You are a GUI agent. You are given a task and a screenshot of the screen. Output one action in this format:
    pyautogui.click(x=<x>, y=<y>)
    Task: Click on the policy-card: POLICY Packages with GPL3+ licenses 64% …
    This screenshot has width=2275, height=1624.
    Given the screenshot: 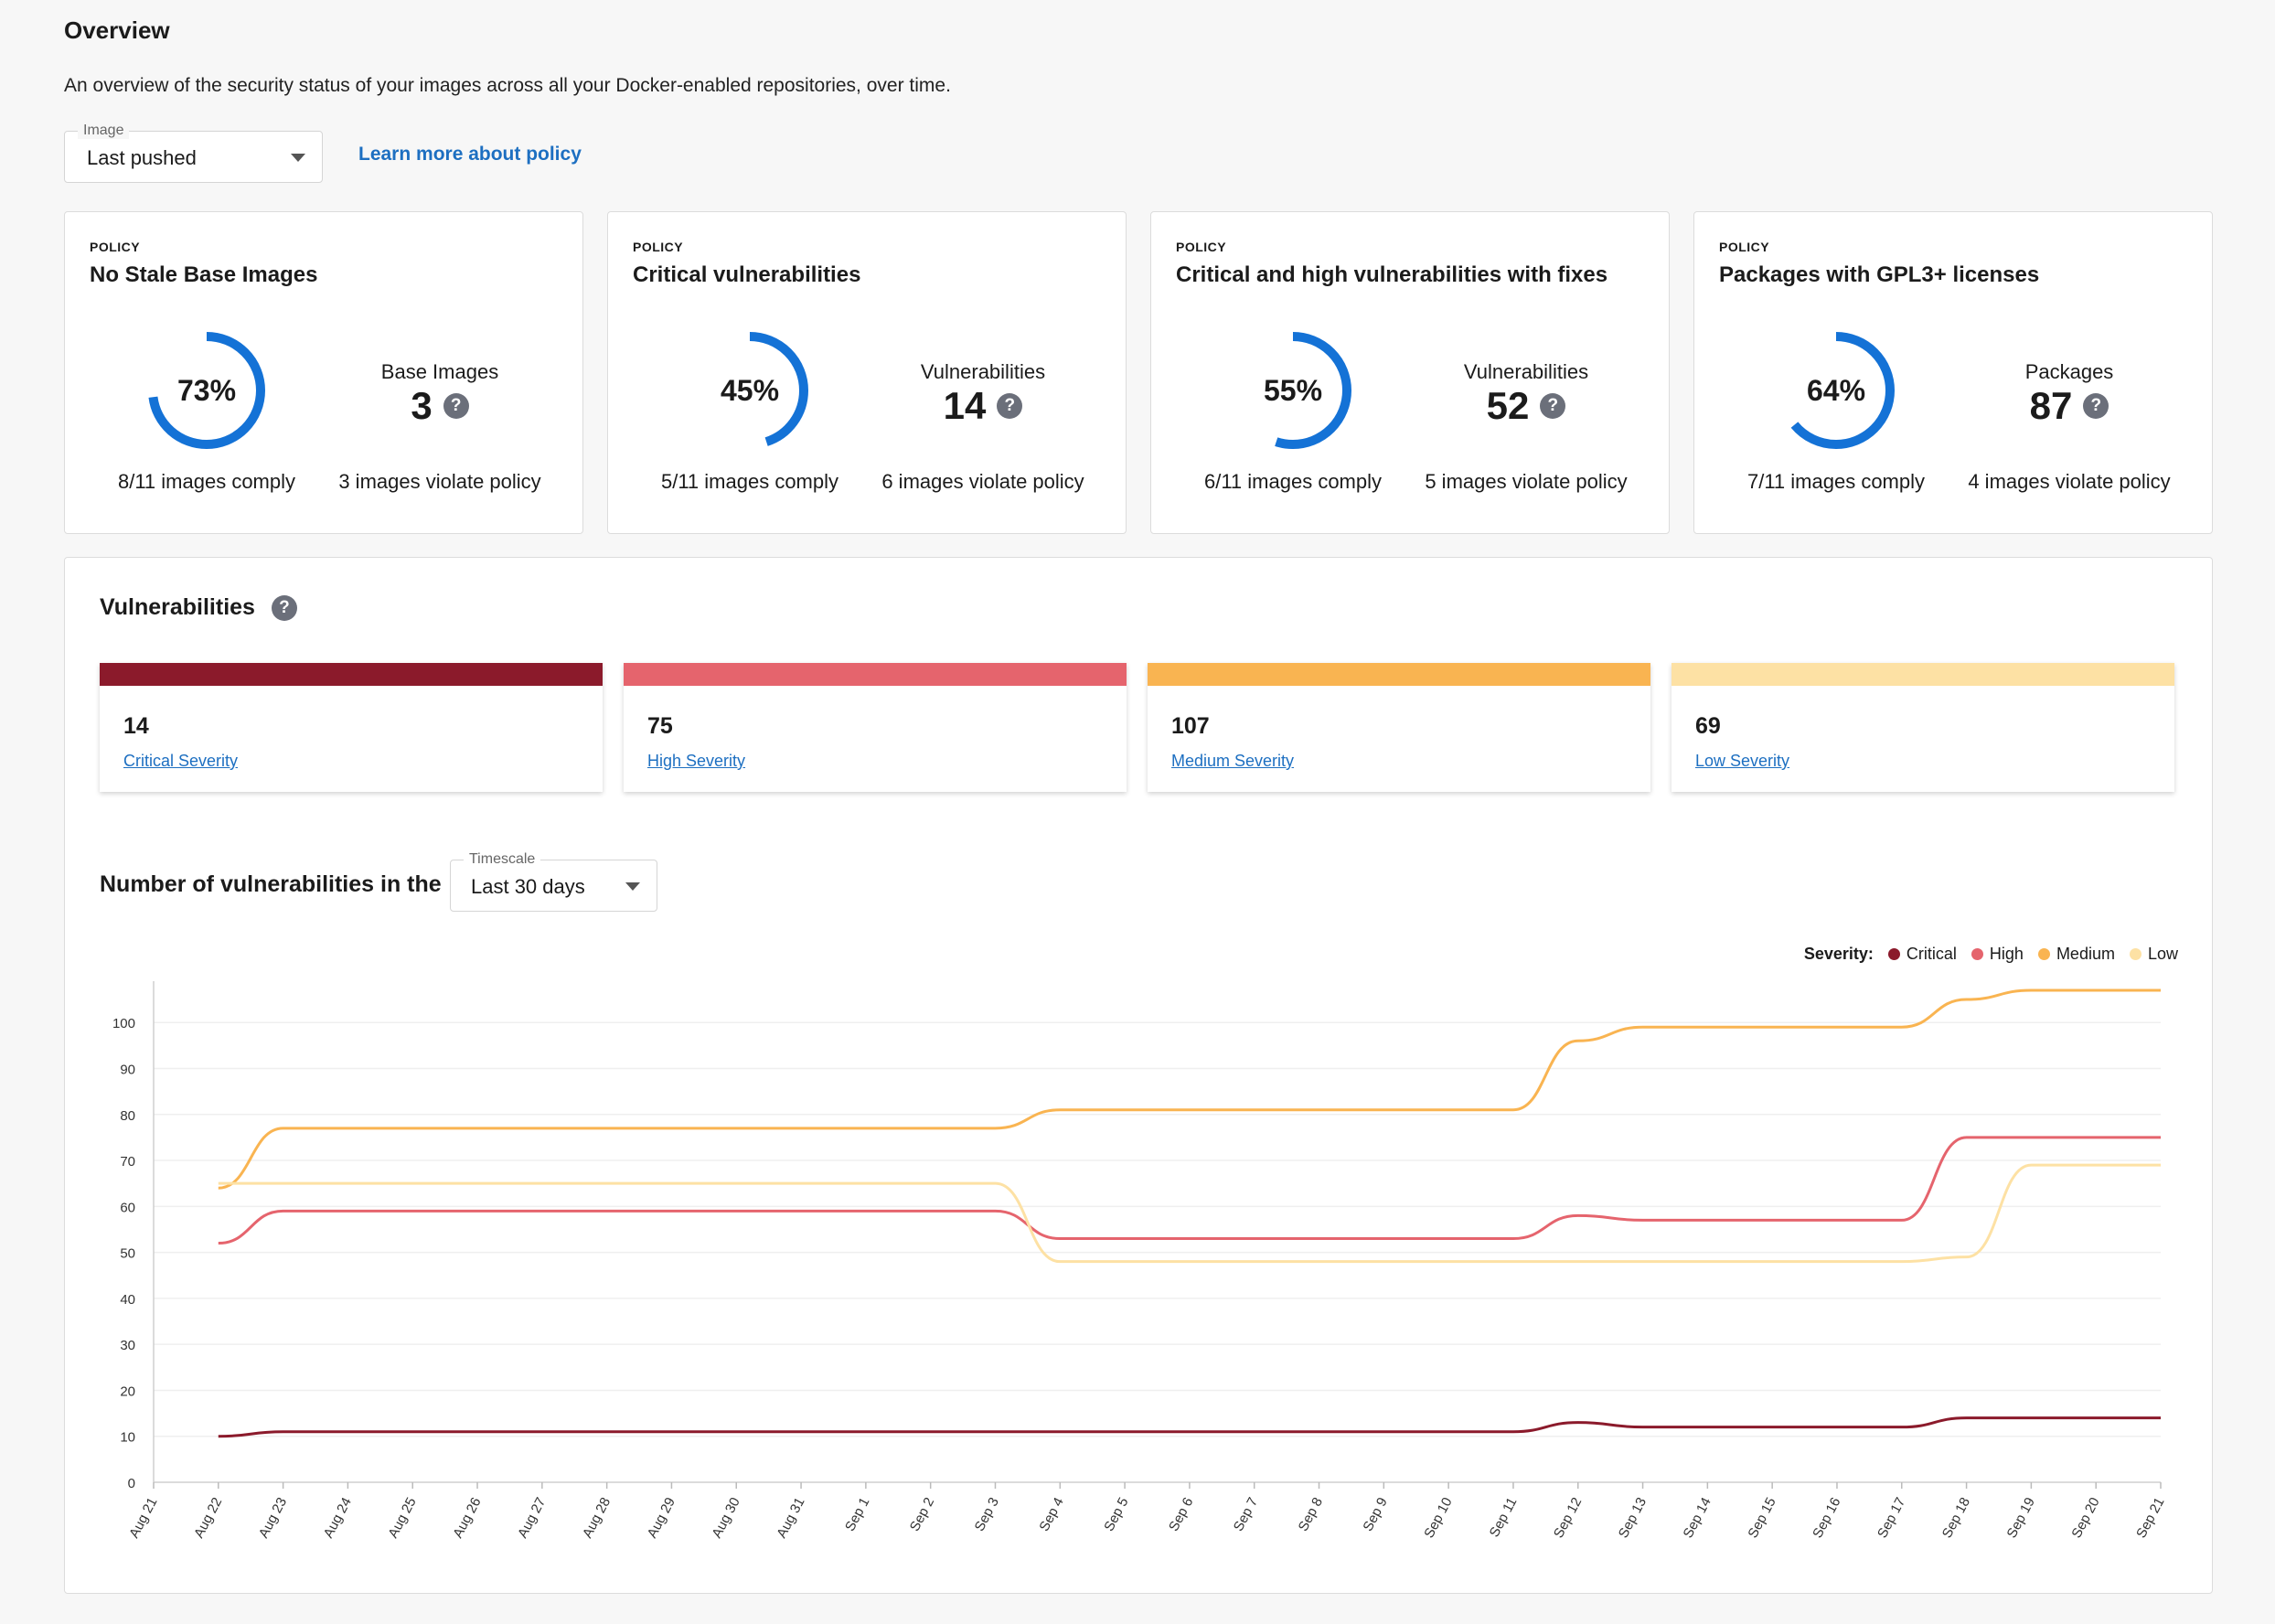 What is the action you would take?
    pyautogui.click(x=1953, y=372)
    